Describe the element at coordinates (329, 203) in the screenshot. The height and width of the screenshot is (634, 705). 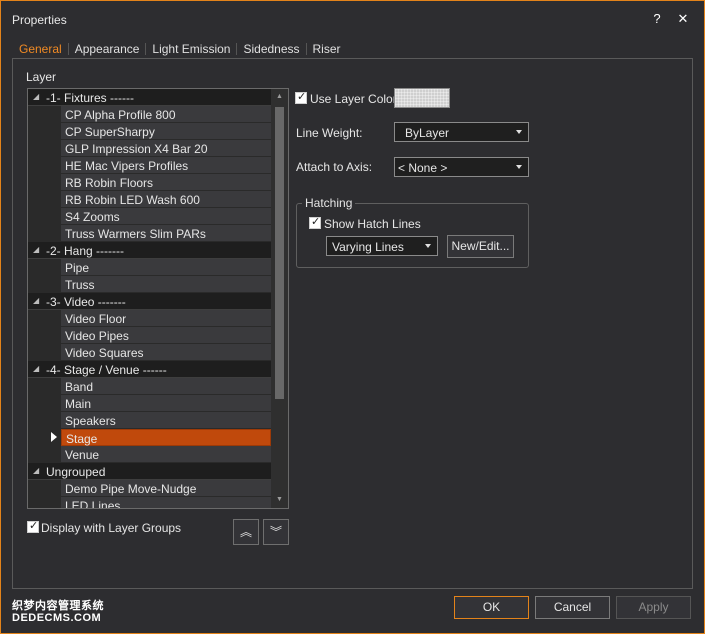
I see `hatching-title: Hatching` at that location.